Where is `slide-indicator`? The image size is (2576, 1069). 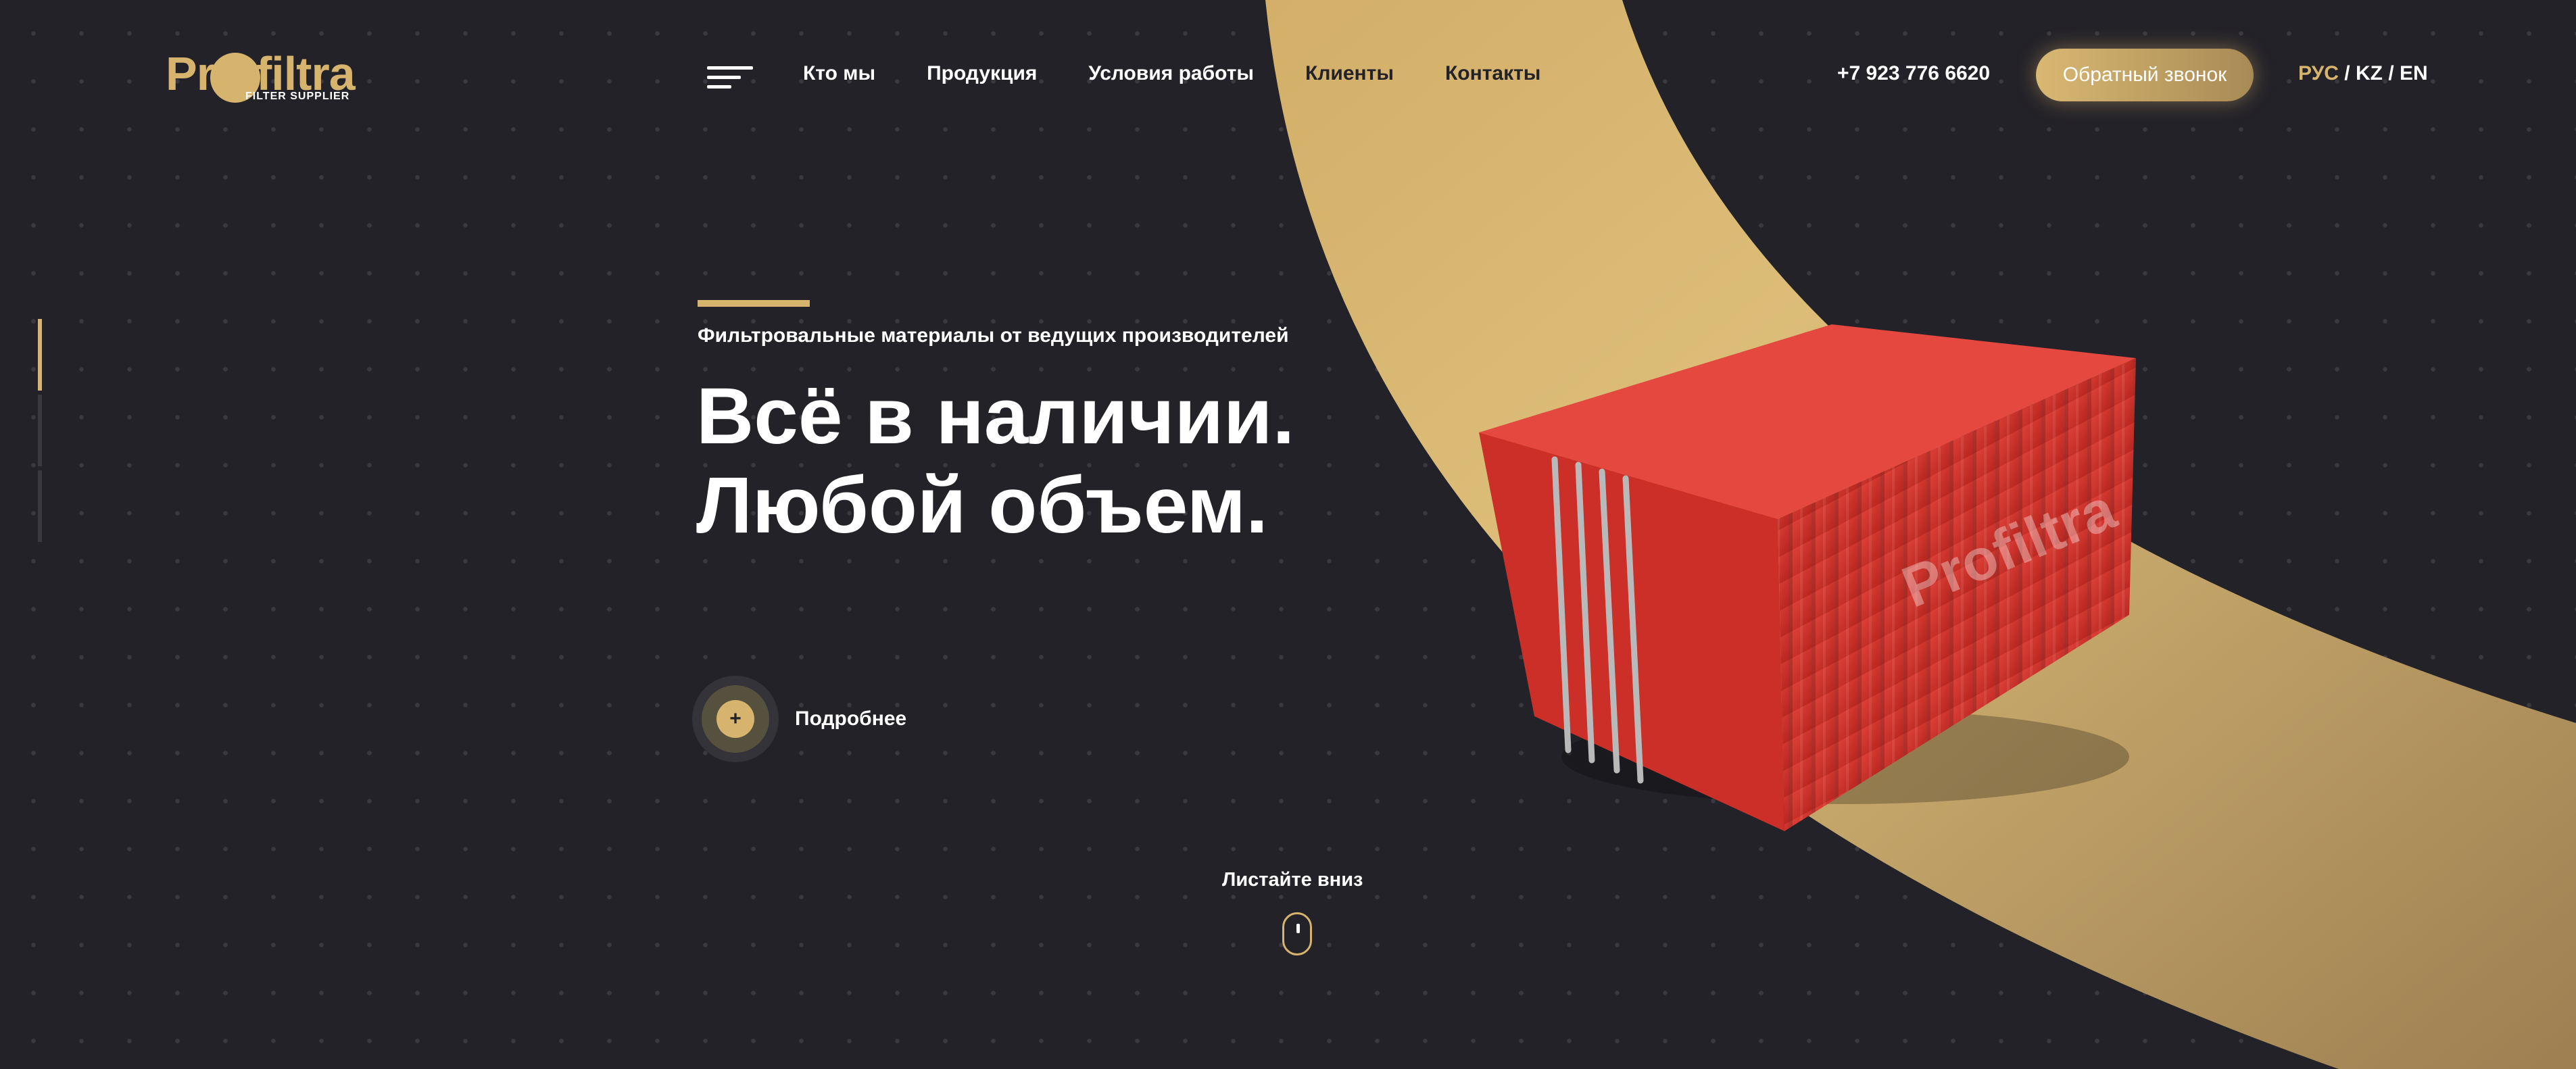
slide-indicator is located at coordinates (40, 432).